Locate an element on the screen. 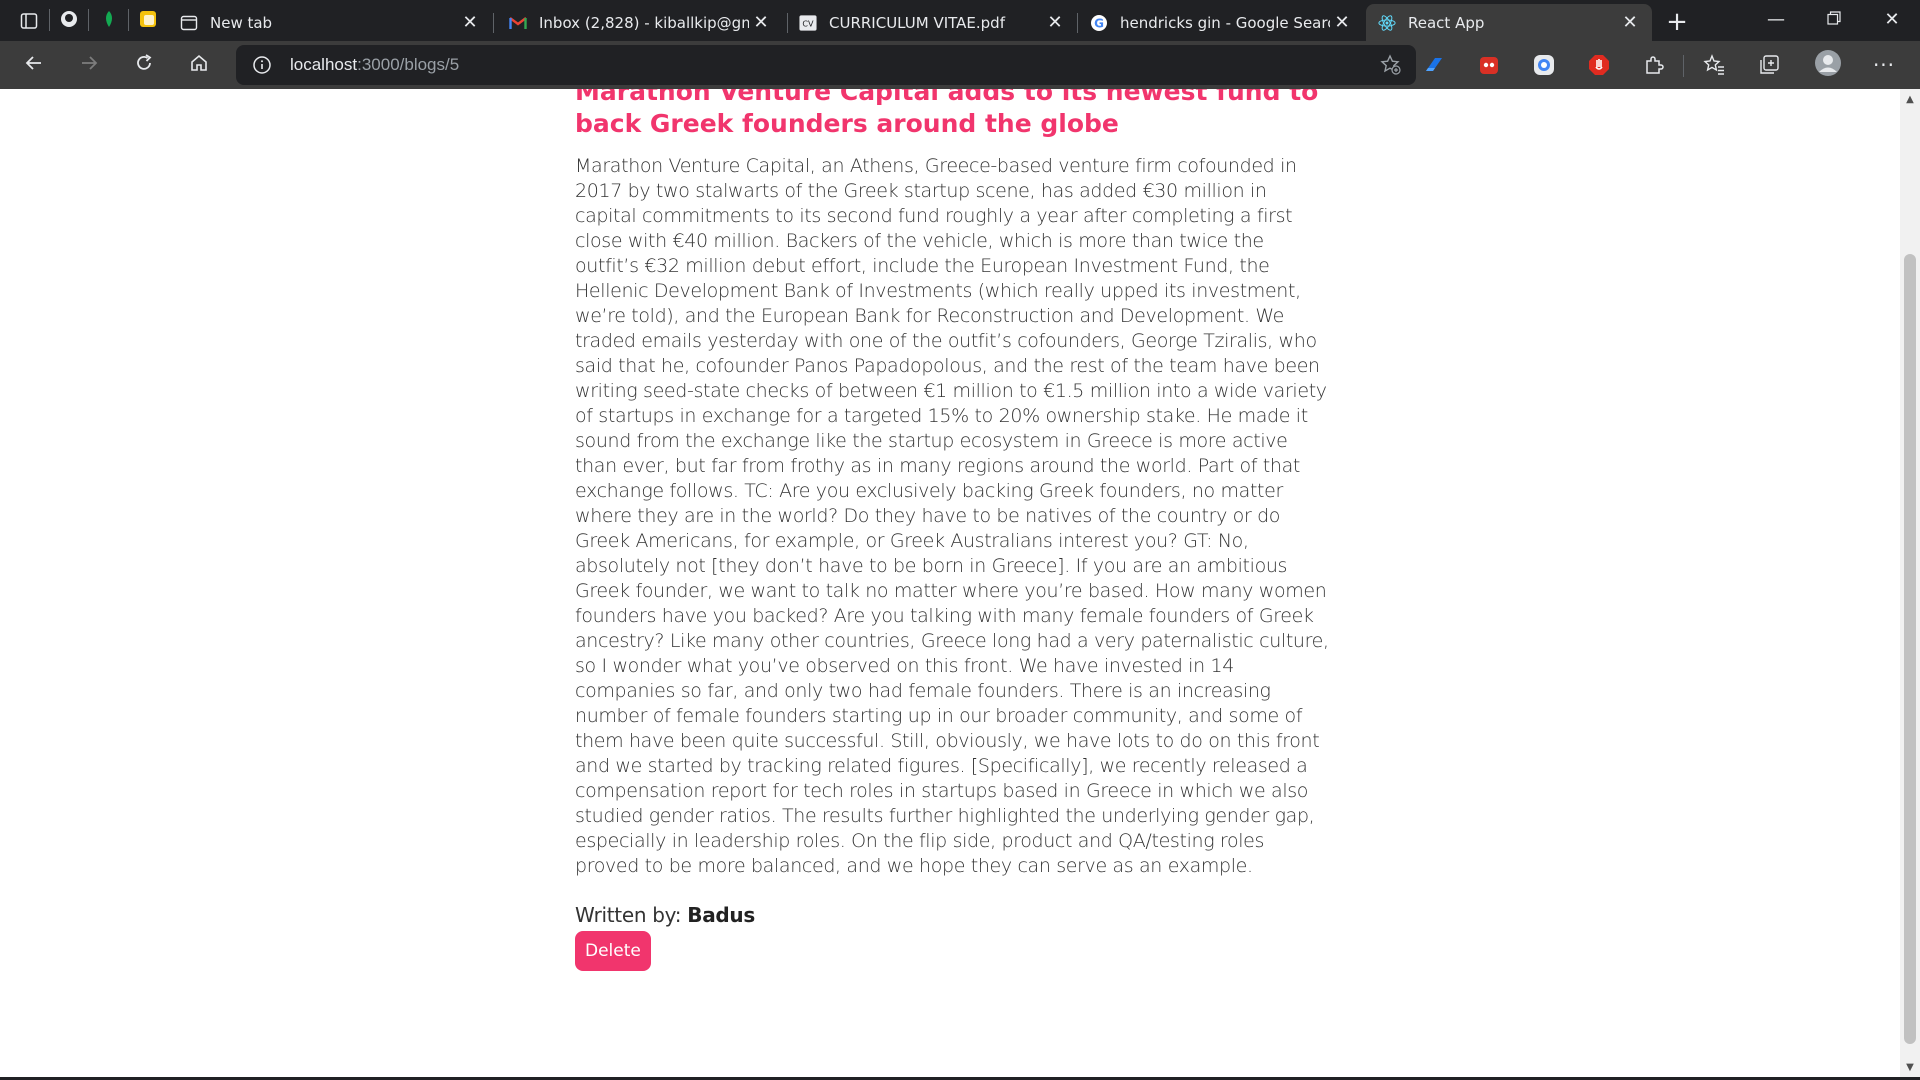 The height and width of the screenshot is (1080, 1920). tab-pdf: CV CURRICULUM VITAE.pdf ✕ is located at coordinates (932, 22).